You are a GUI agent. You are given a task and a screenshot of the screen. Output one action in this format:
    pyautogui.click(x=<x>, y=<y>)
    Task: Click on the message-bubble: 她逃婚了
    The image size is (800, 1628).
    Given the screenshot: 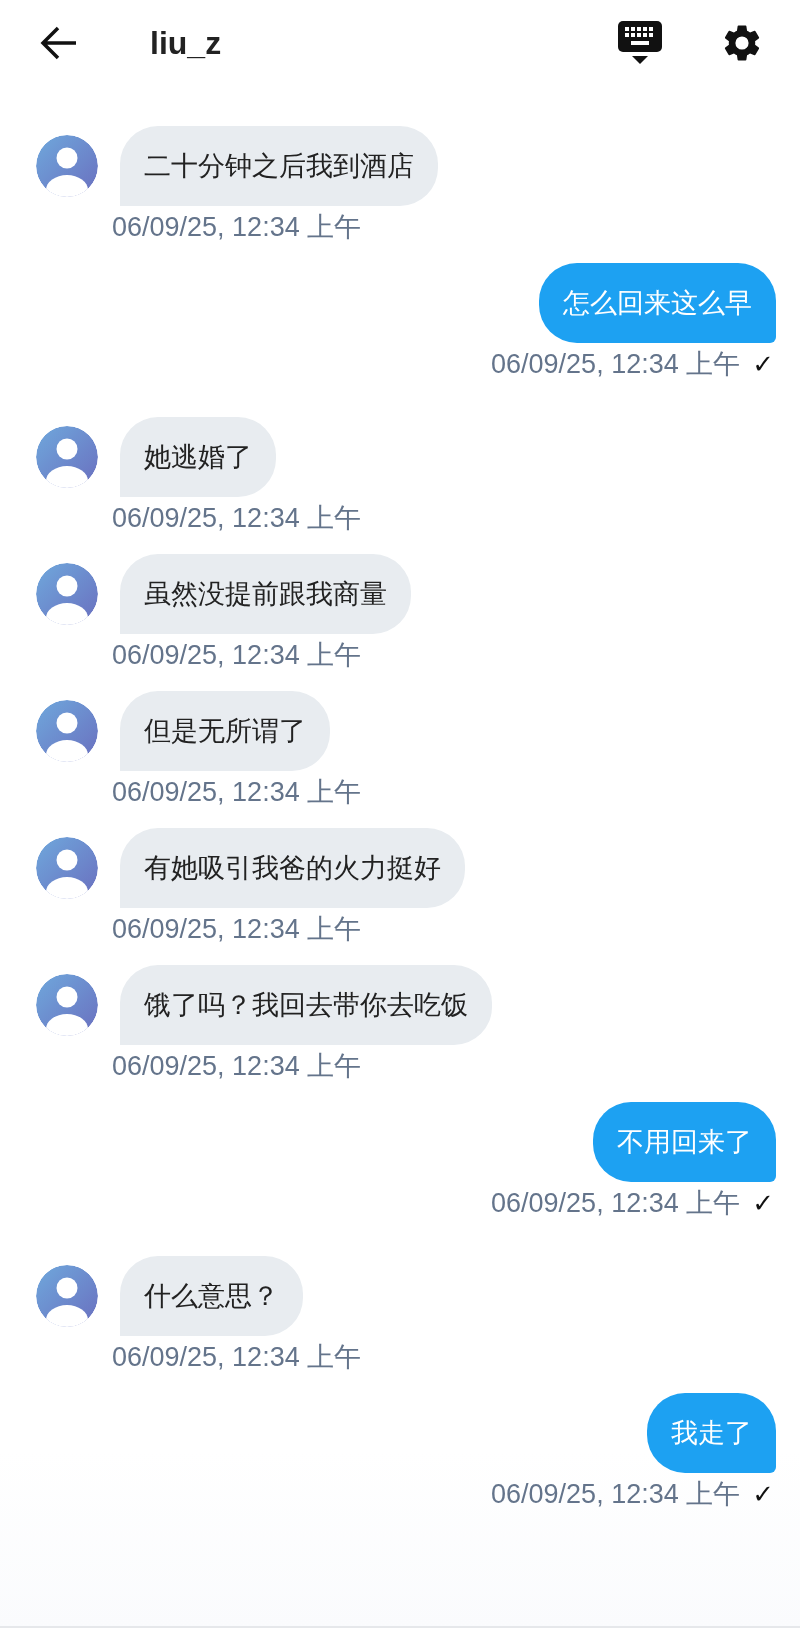 What is the action you would take?
    pyautogui.click(x=198, y=457)
    